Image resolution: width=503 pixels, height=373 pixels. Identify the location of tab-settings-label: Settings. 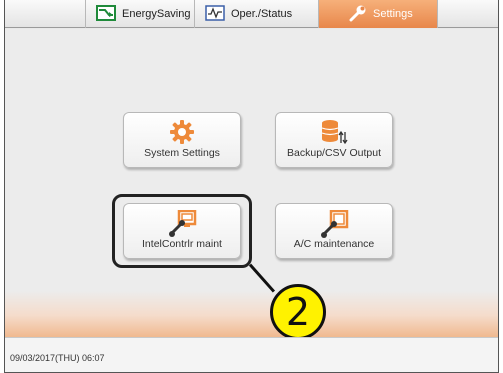
(393, 14).